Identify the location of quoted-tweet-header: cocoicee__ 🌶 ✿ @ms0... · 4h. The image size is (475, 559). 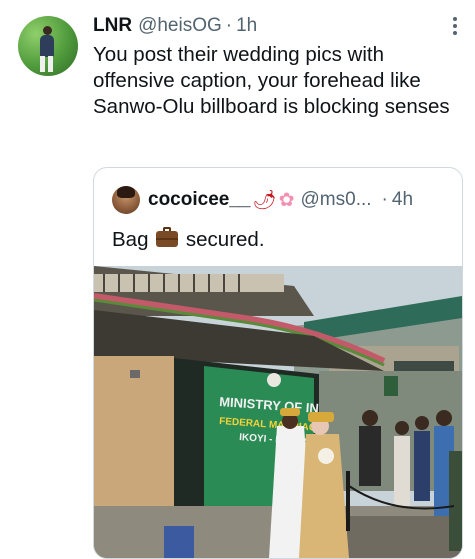
(299, 200).